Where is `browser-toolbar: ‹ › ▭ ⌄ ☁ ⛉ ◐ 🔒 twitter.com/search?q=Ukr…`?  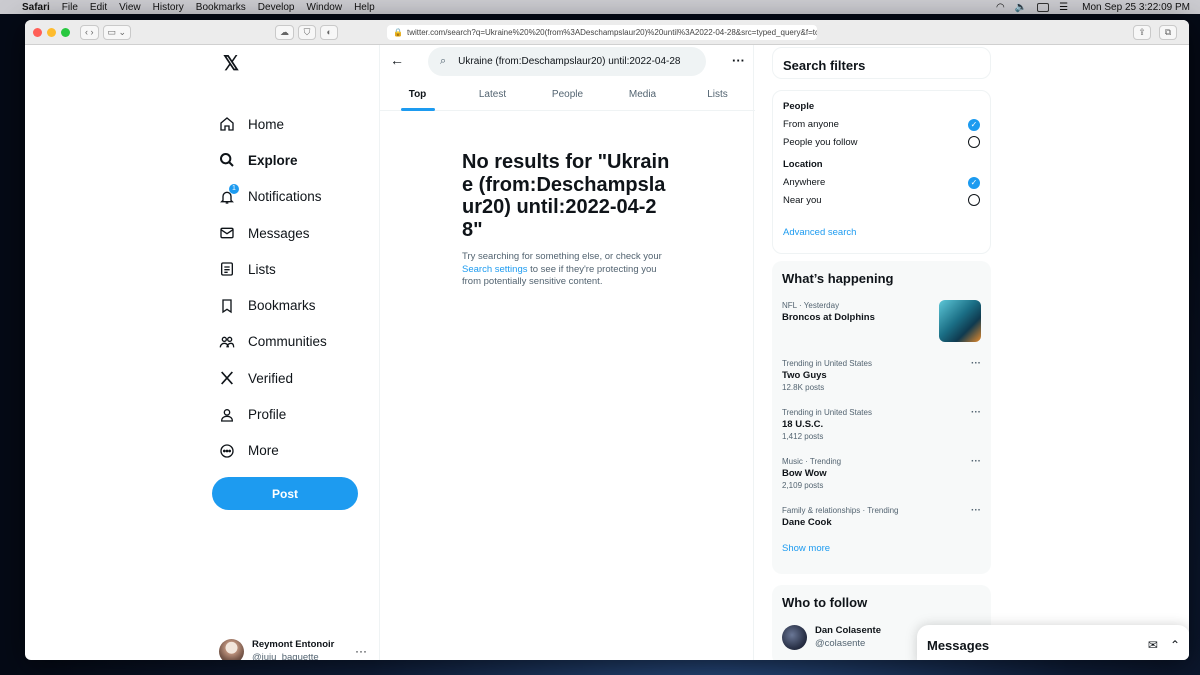
browser-toolbar: ‹ › ▭ ⌄ ☁ ⛉ ◐ 🔒 twitter.com/search?q=Ukr… is located at coordinates (607, 32).